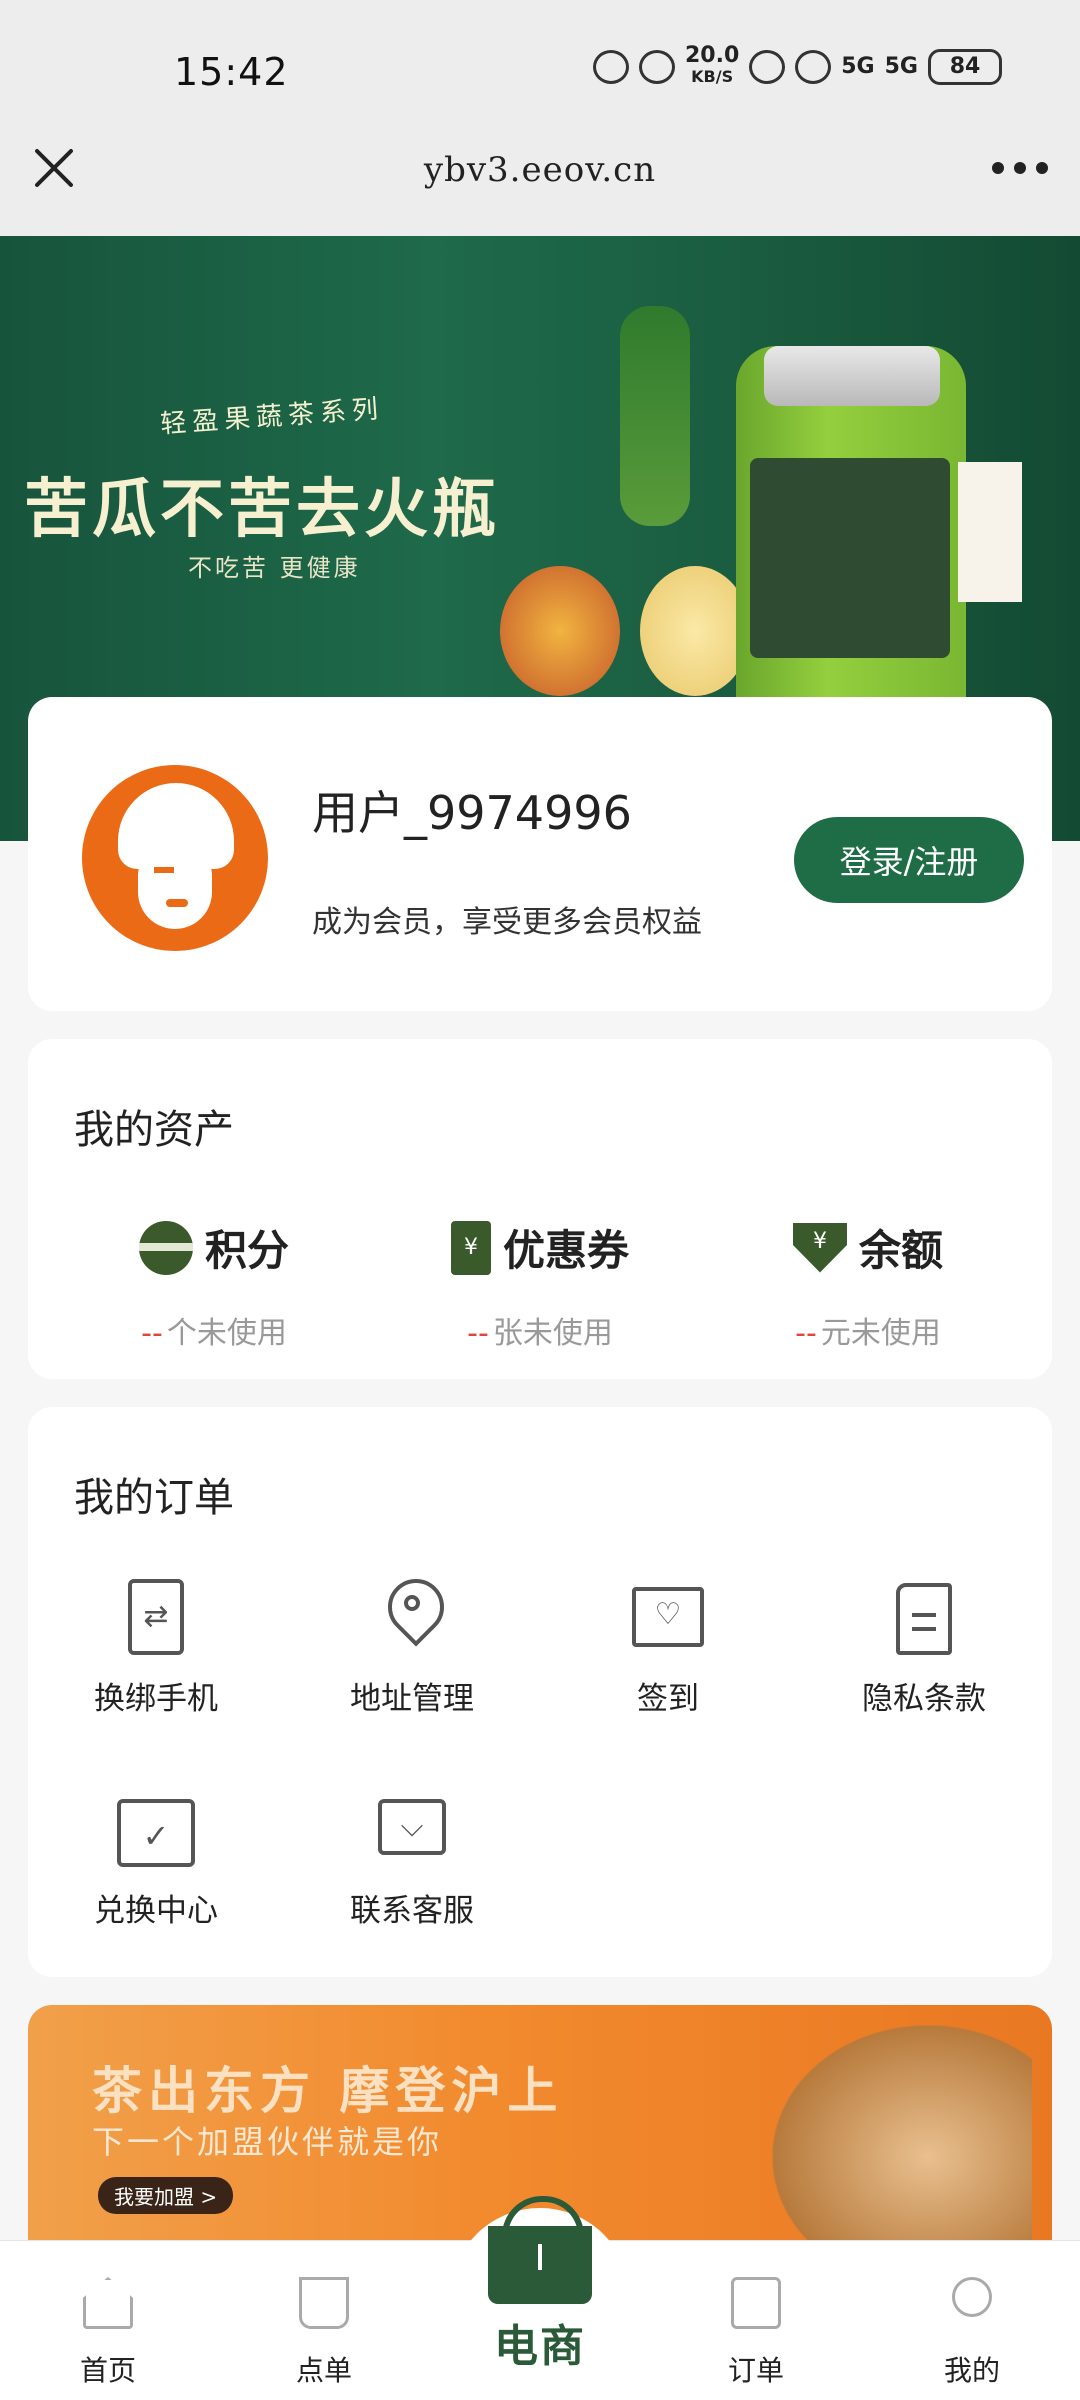  What do you see at coordinates (540, 2346) in the screenshot?
I see `tab-shop-label: 电商` at bounding box center [540, 2346].